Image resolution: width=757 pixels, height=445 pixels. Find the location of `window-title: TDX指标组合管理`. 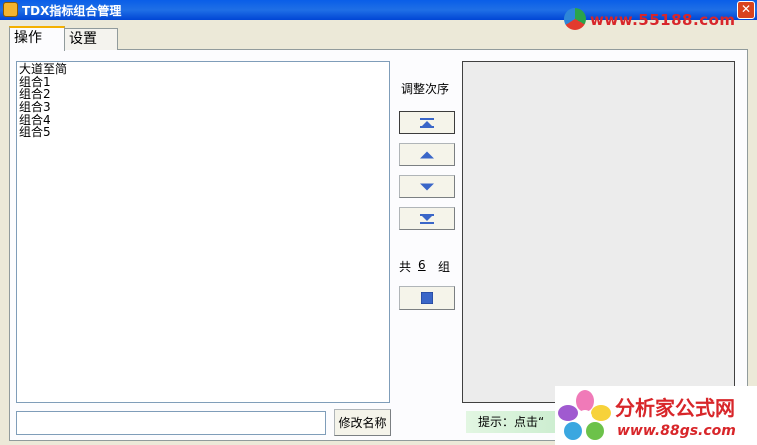

window-title: TDX指标组合管理 is located at coordinates (72, 11).